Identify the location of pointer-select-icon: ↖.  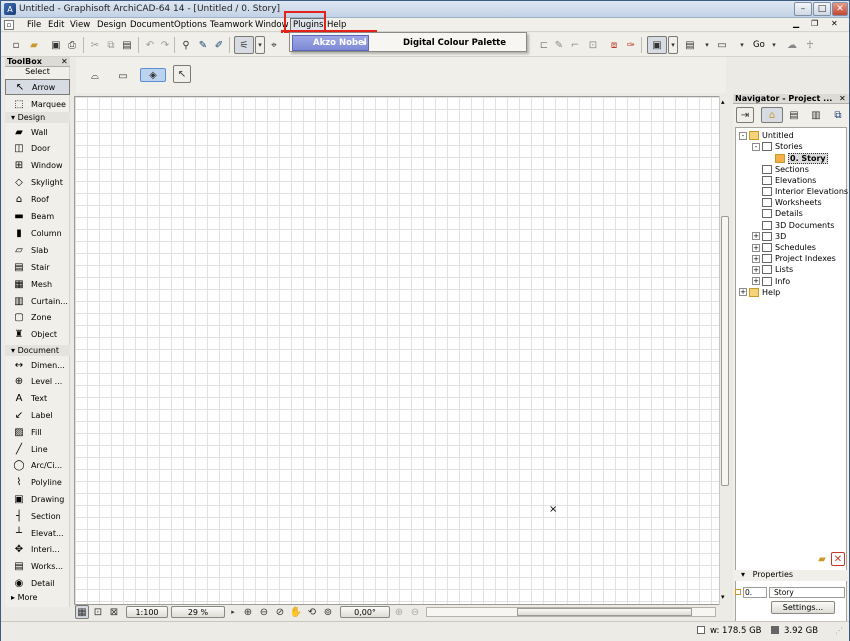
(182, 74).